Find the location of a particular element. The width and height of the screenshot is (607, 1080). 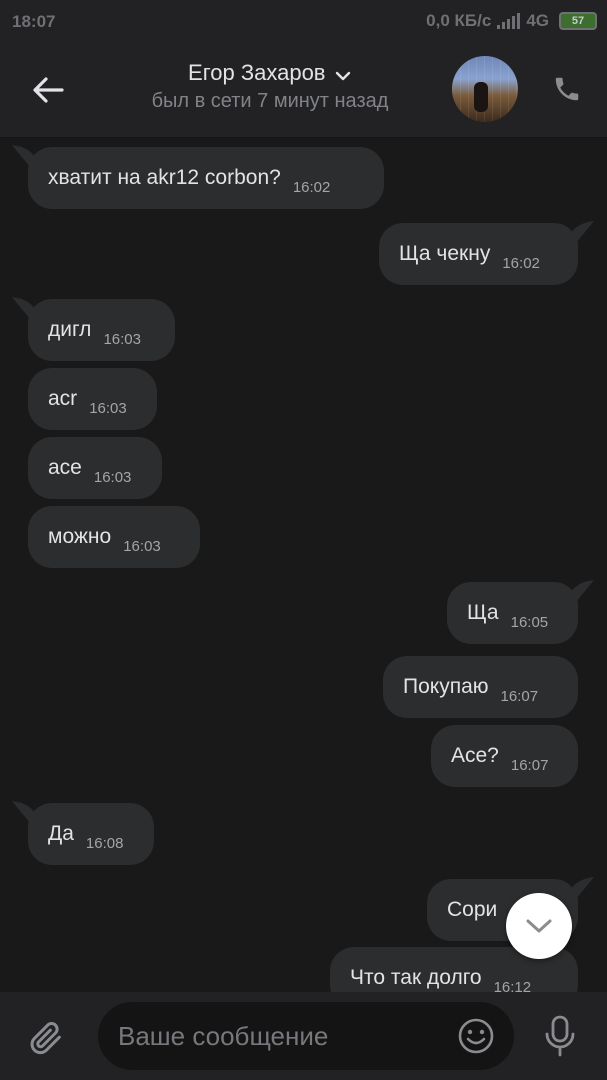

scroll-down-icon is located at coordinates (539, 926).